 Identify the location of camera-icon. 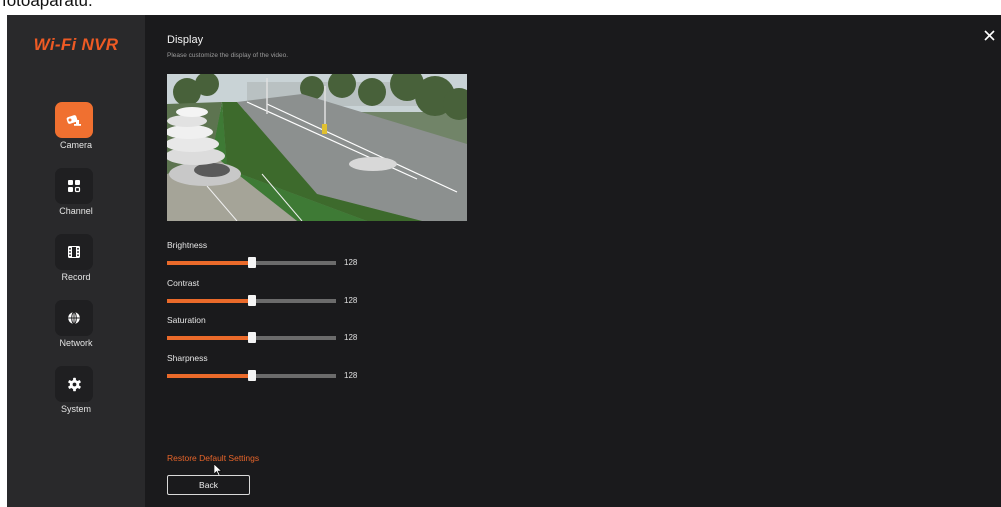
(74, 120).